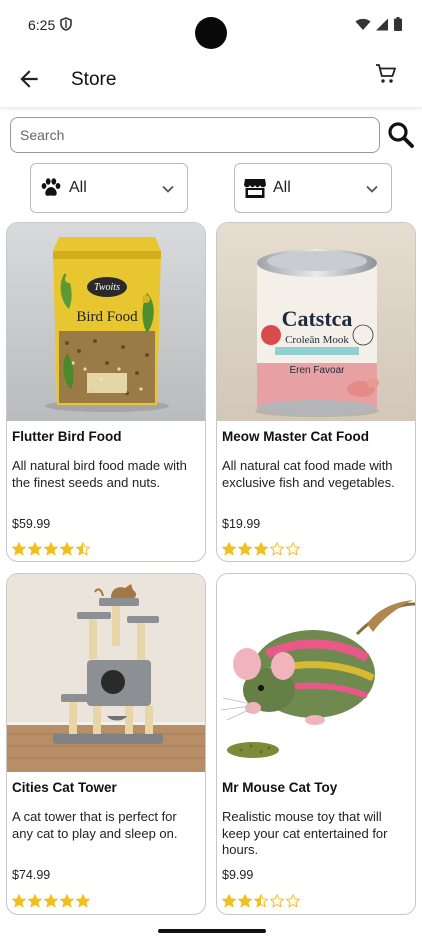 This screenshot has height=942, width=422. What do you see at coordinates (31, 524) in the screenshot?
I see `product-price: $59.99` at bounding box center [31, 524].